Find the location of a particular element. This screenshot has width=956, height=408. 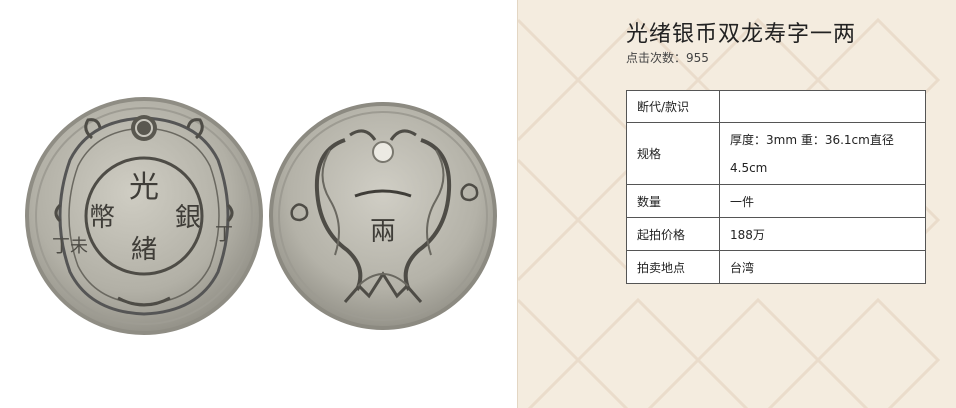

coin-side-right: 丁 is located at coordinates (224, 234).